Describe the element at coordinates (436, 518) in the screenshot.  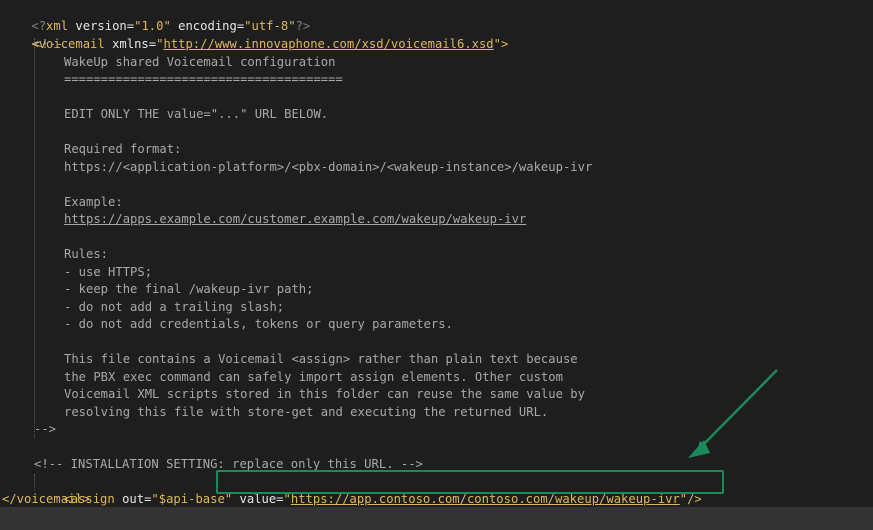
I see `status-bar` at that location.